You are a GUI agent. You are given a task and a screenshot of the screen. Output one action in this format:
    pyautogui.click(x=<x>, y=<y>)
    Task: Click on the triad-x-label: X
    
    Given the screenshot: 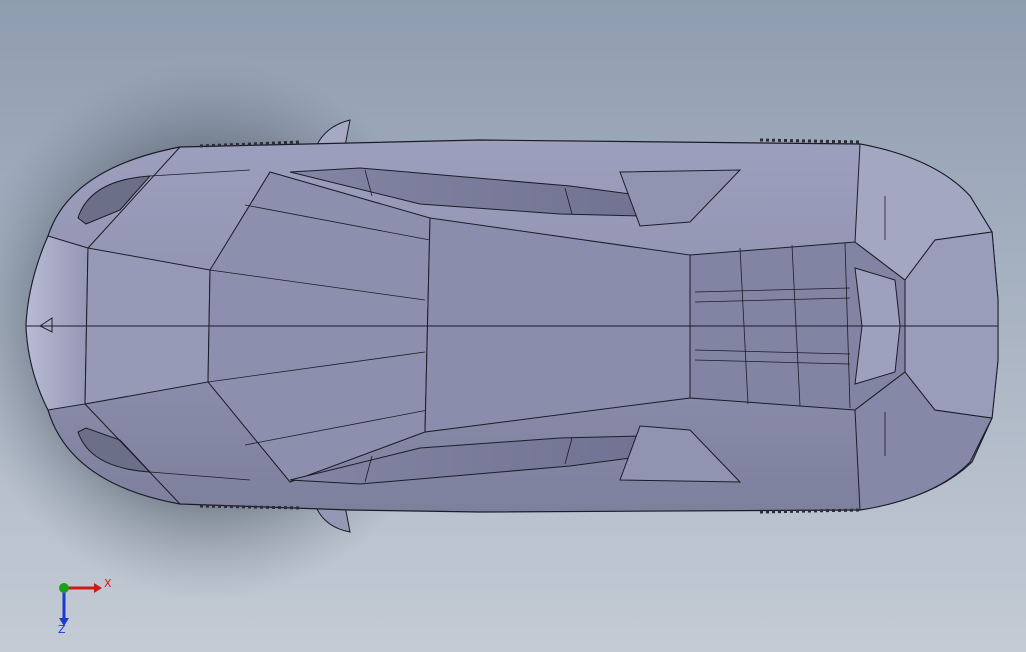 What is the action you would take?
    pyautogui.click(x=108, y=583)
    